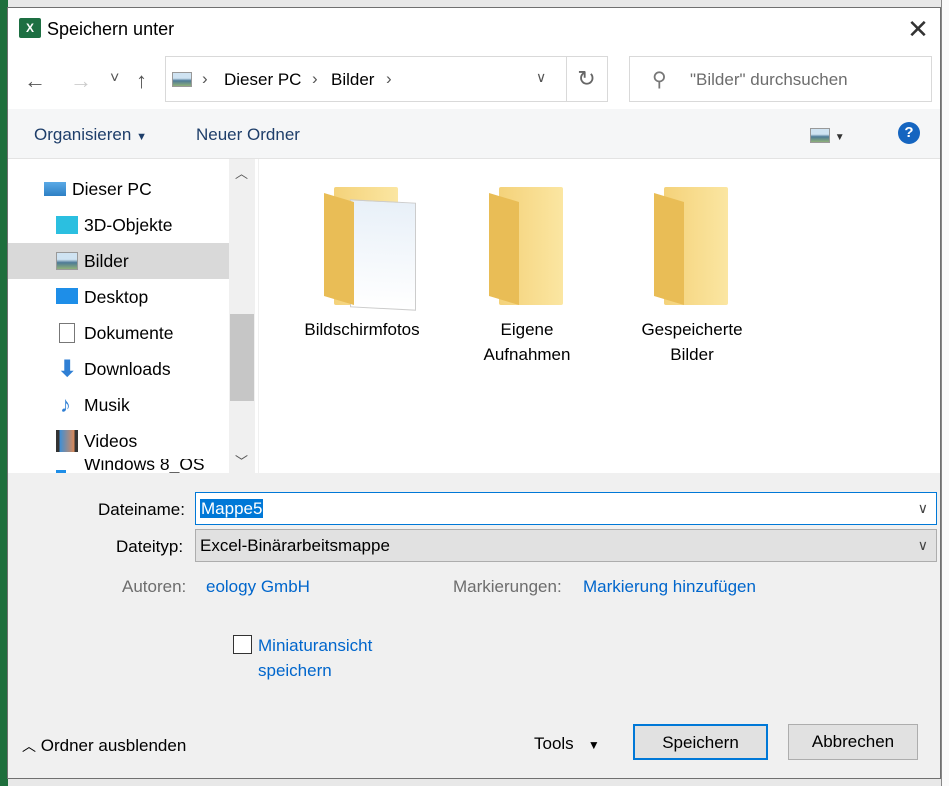  Describe the element at coordinates (566, 545) in the screenshot. I see `filetype-select: Excel-Binärarbeitsmappe ∨` at that location.